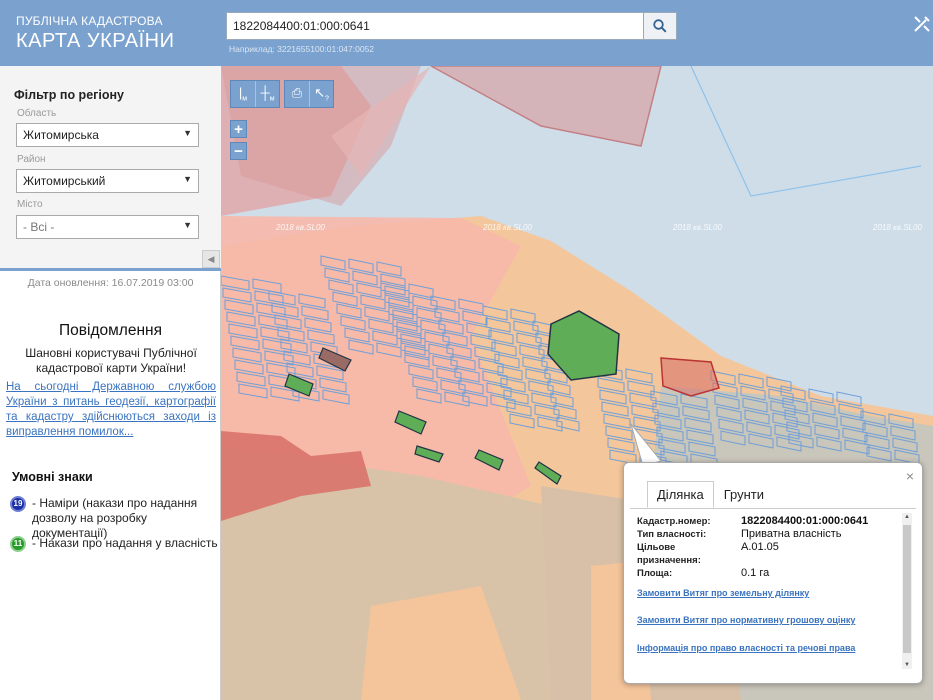 The width and height of the screenshot is (933, 700). I want to click on scroll-thumb, so click(907, 589).